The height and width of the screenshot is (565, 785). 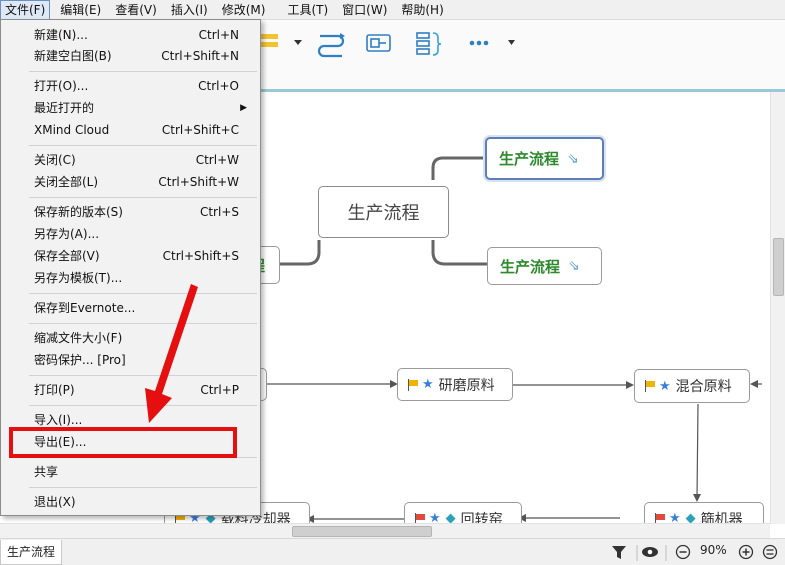 I want to click on menu-item-reduce-size: 缩减文件大小(F), so click(x=130, y=338).